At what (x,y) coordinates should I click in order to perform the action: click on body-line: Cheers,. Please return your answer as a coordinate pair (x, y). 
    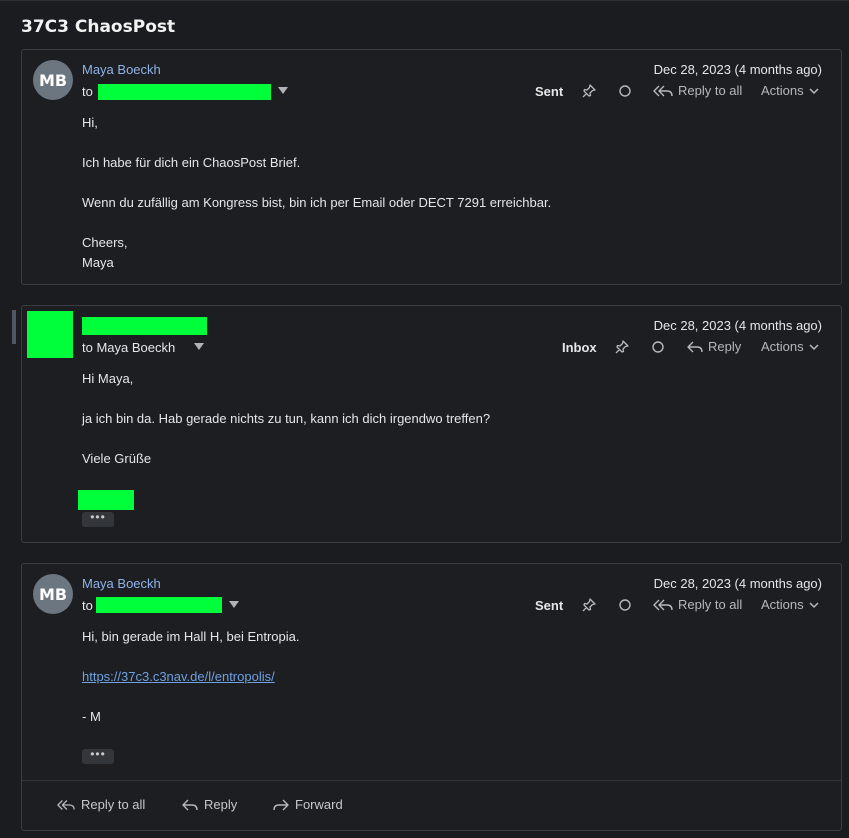
    Looking at the image, I should click on (105, 242).